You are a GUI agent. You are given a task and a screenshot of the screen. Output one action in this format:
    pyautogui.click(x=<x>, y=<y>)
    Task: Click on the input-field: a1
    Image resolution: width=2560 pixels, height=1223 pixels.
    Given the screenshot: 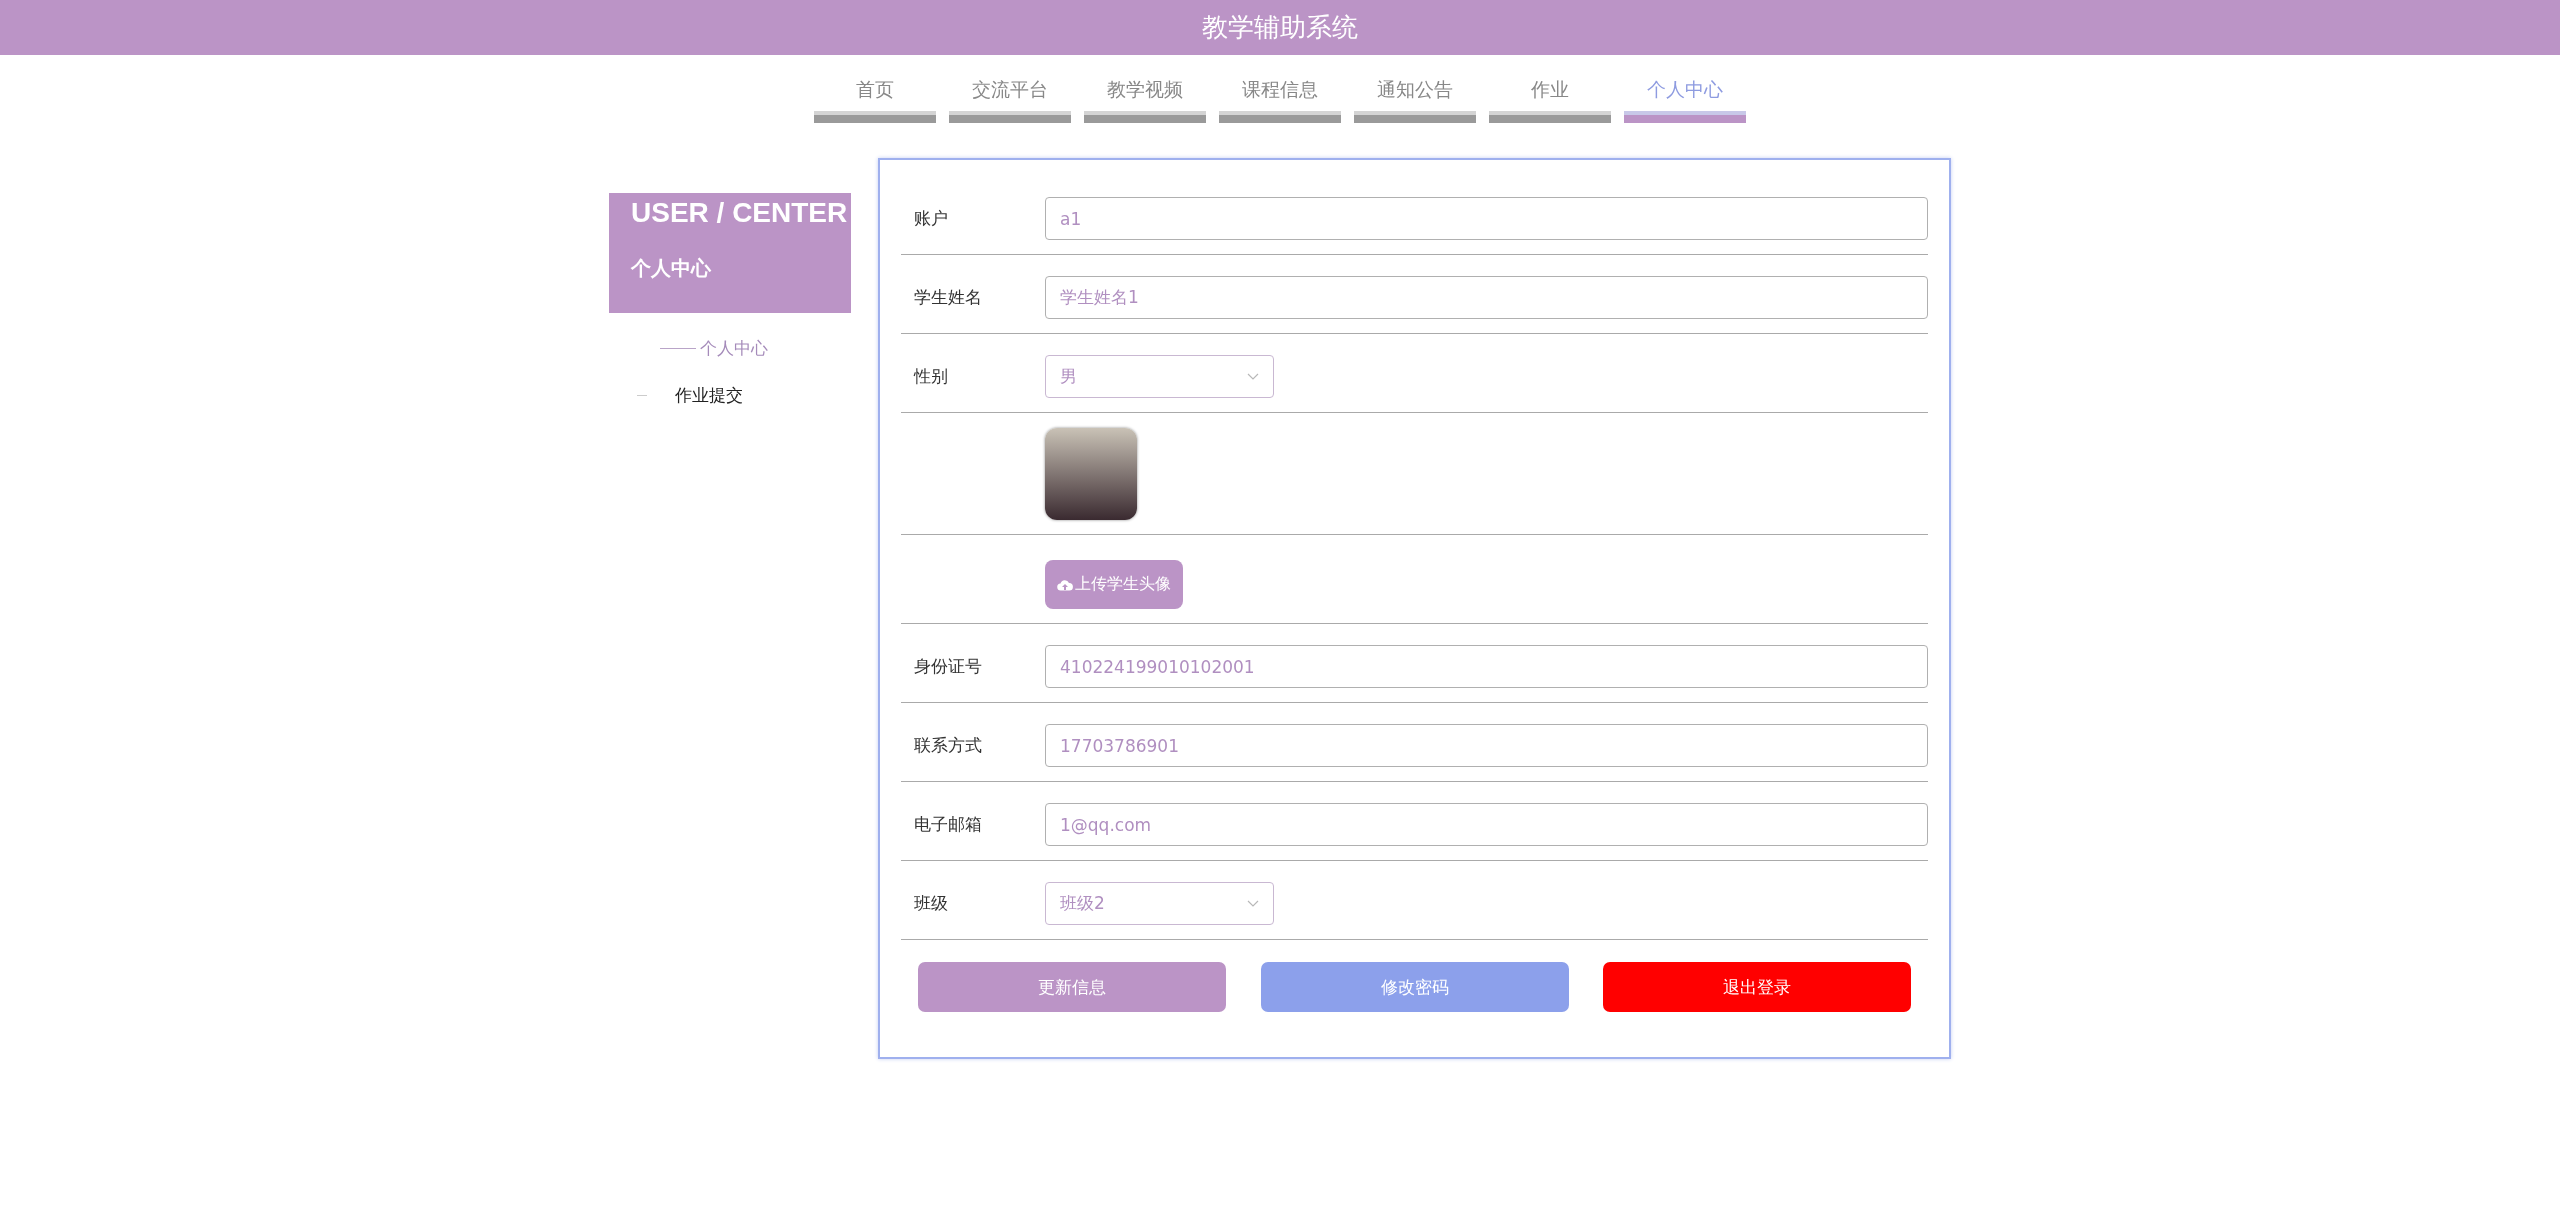 What is the action you would take?
    pyautogui.click(x=1486, y=218)
    